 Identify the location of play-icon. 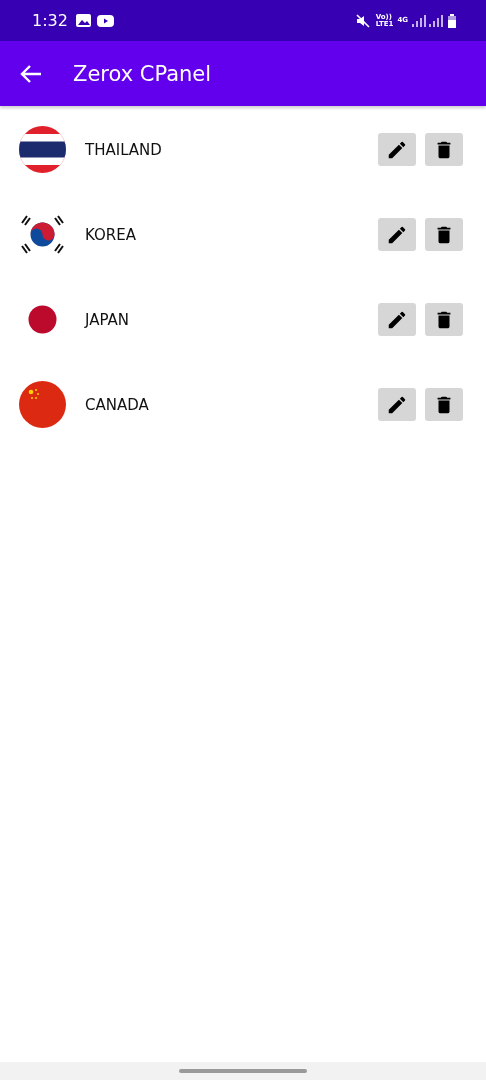
(105, 20).